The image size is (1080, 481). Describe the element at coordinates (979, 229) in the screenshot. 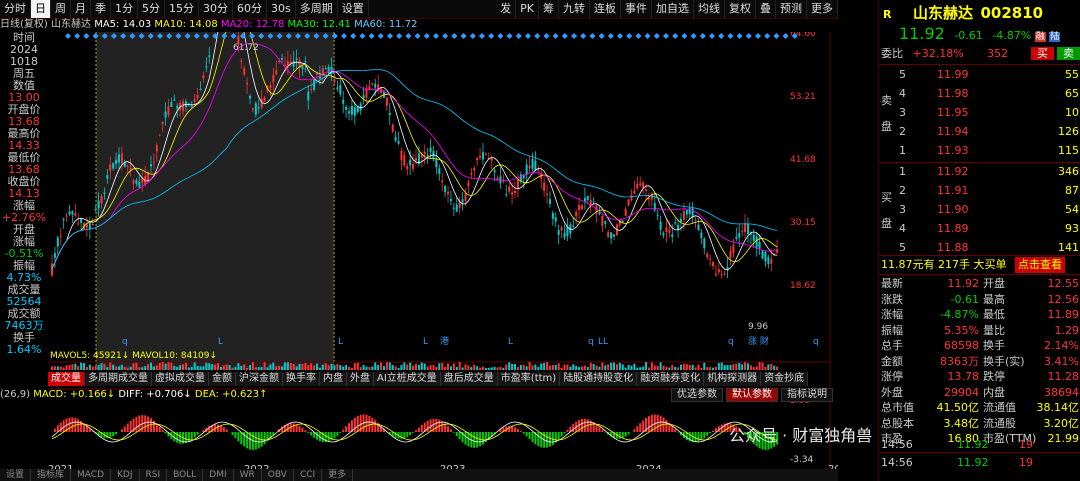

I see `order-level: 4 11.89 93` at that location.